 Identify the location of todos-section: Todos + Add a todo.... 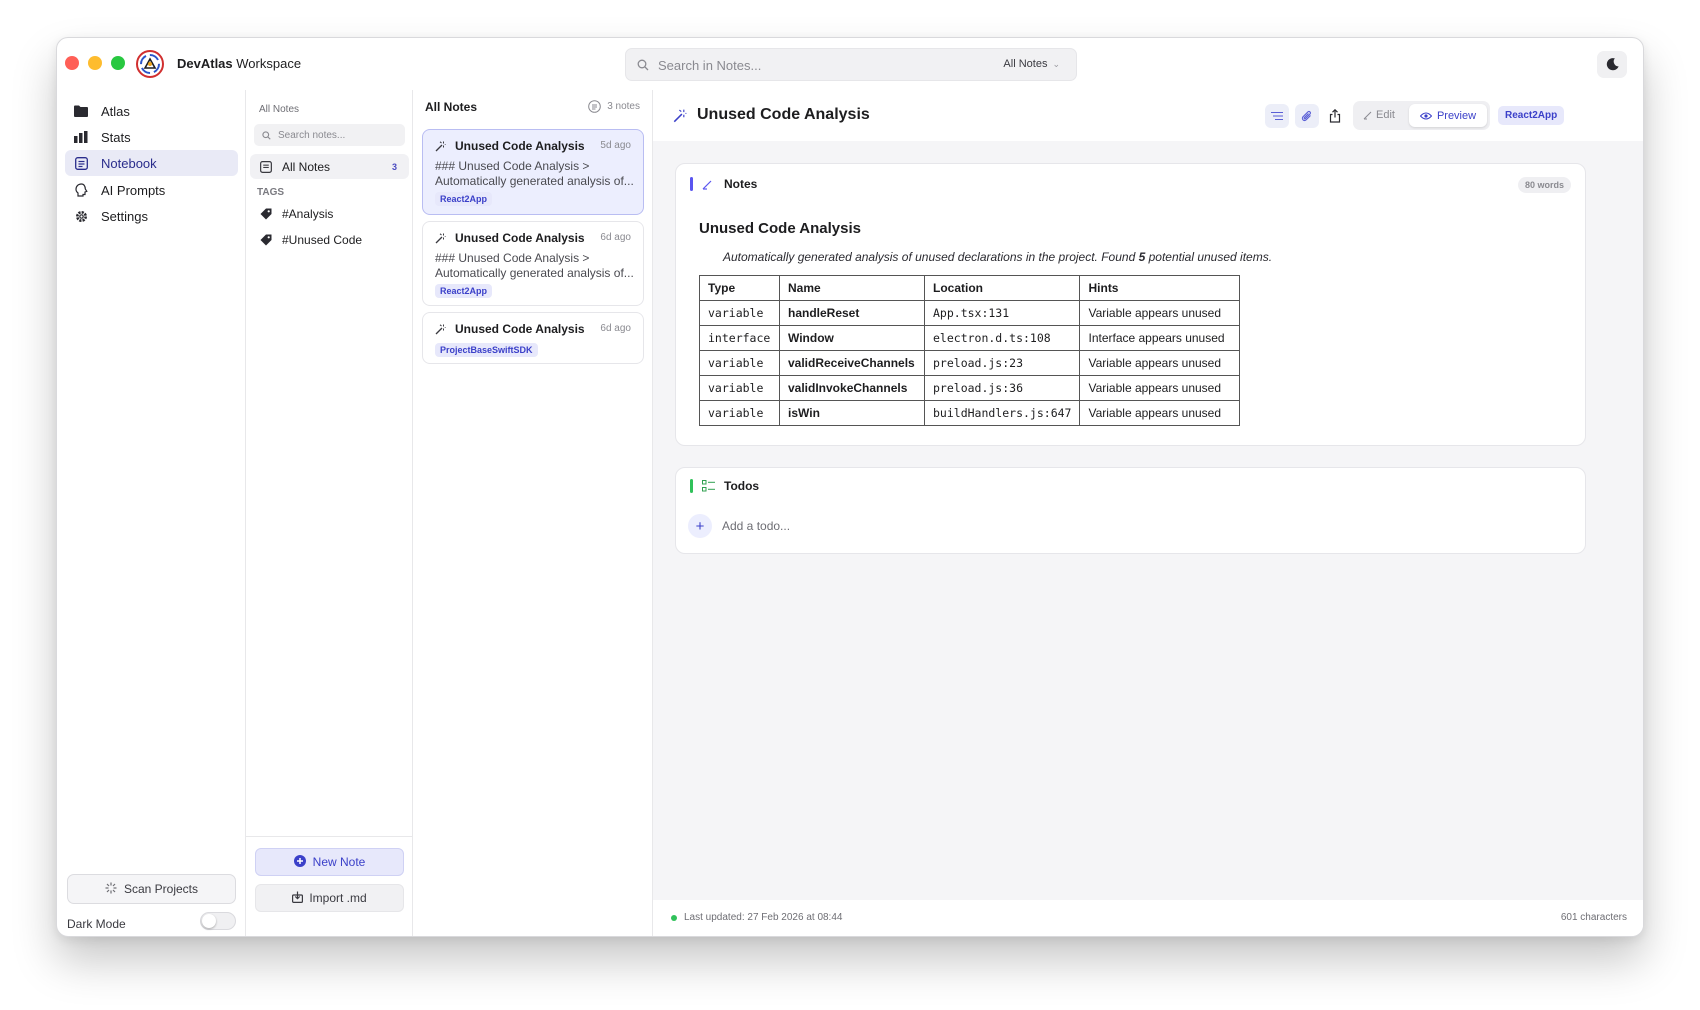
(1130, 510).